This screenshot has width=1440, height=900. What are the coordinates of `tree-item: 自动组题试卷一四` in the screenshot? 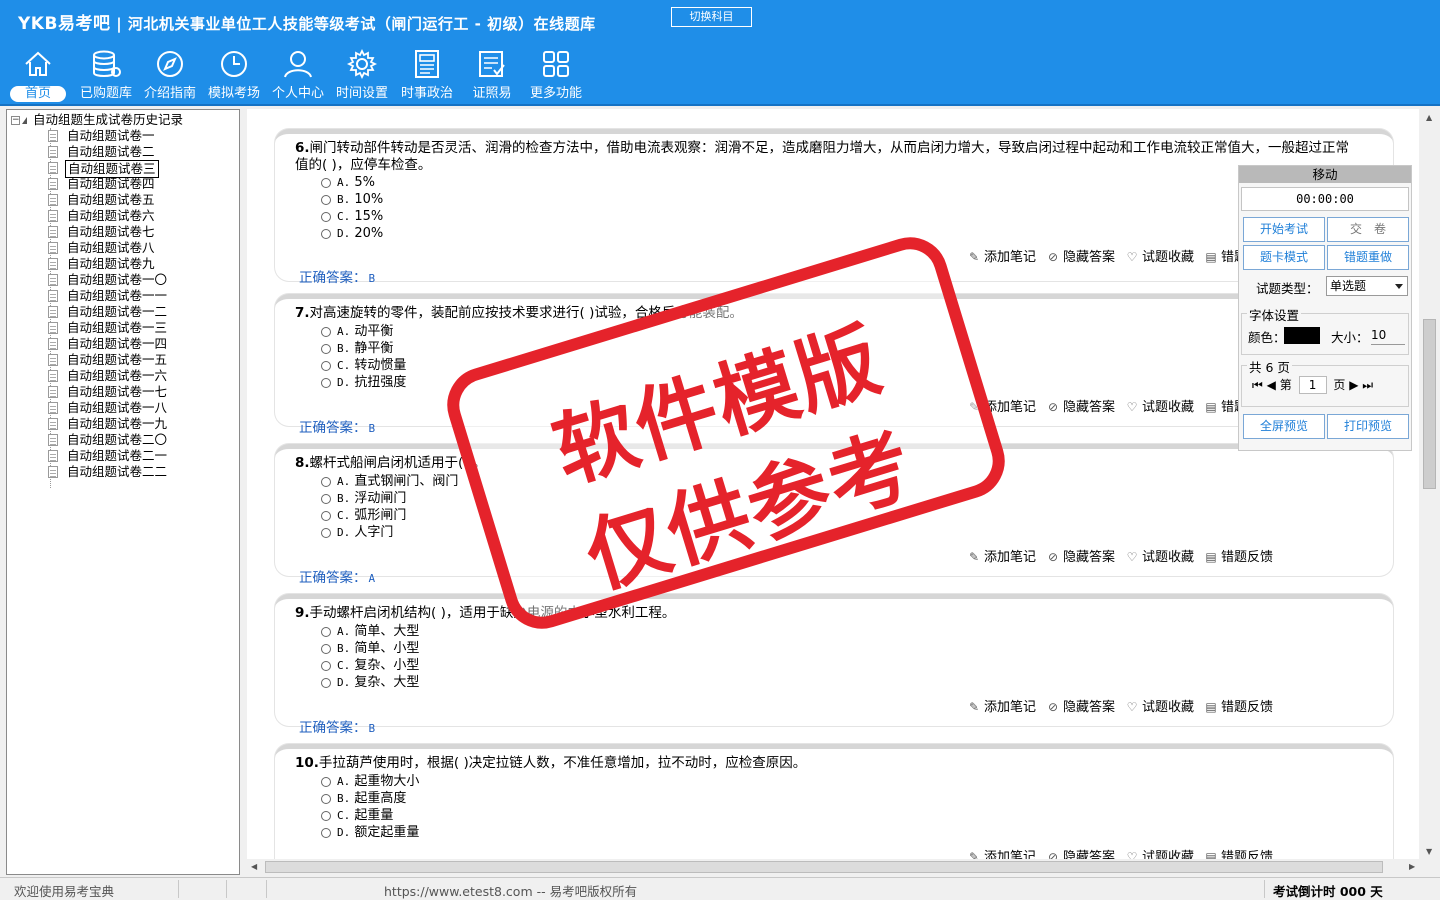 It's located at (107, 344).